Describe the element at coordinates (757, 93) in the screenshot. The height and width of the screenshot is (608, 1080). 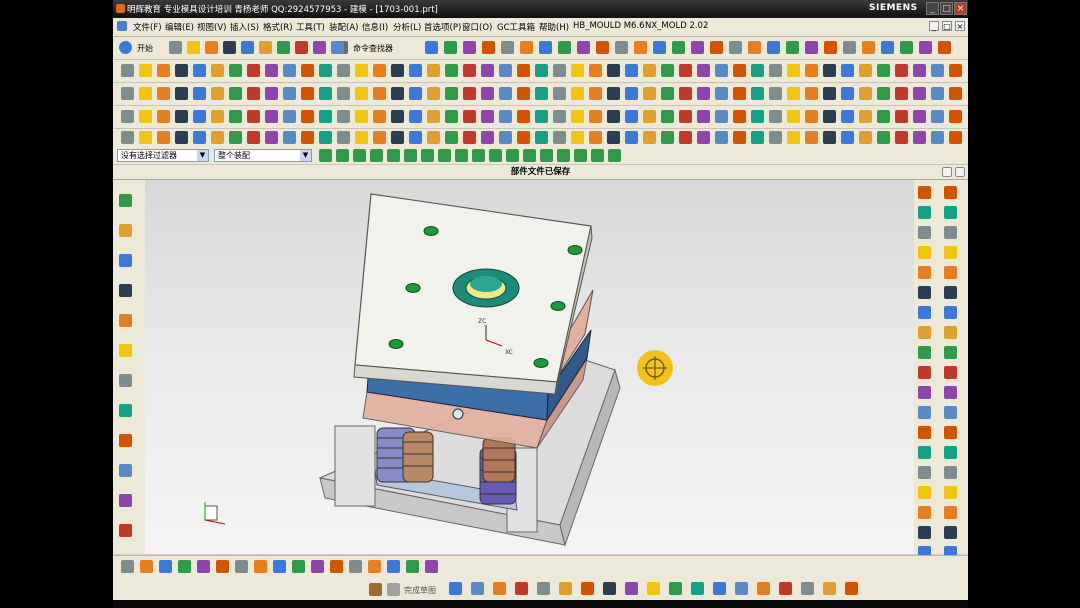
I see `region-icon` at that location.